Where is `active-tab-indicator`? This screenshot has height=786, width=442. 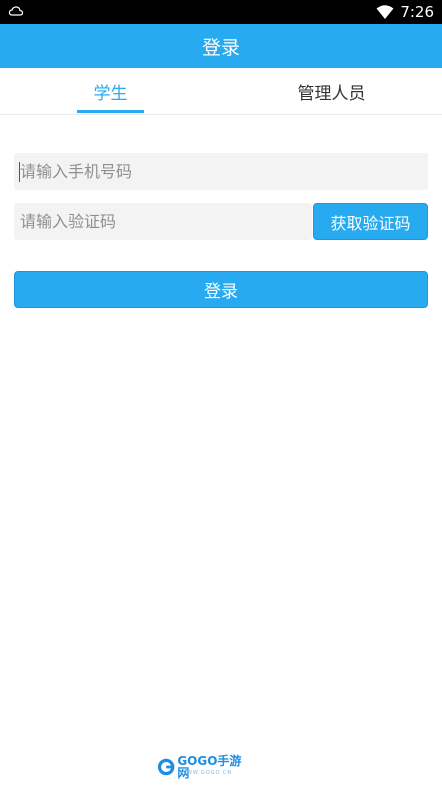
active-tab-indicator is located at coordinates (110, 111).